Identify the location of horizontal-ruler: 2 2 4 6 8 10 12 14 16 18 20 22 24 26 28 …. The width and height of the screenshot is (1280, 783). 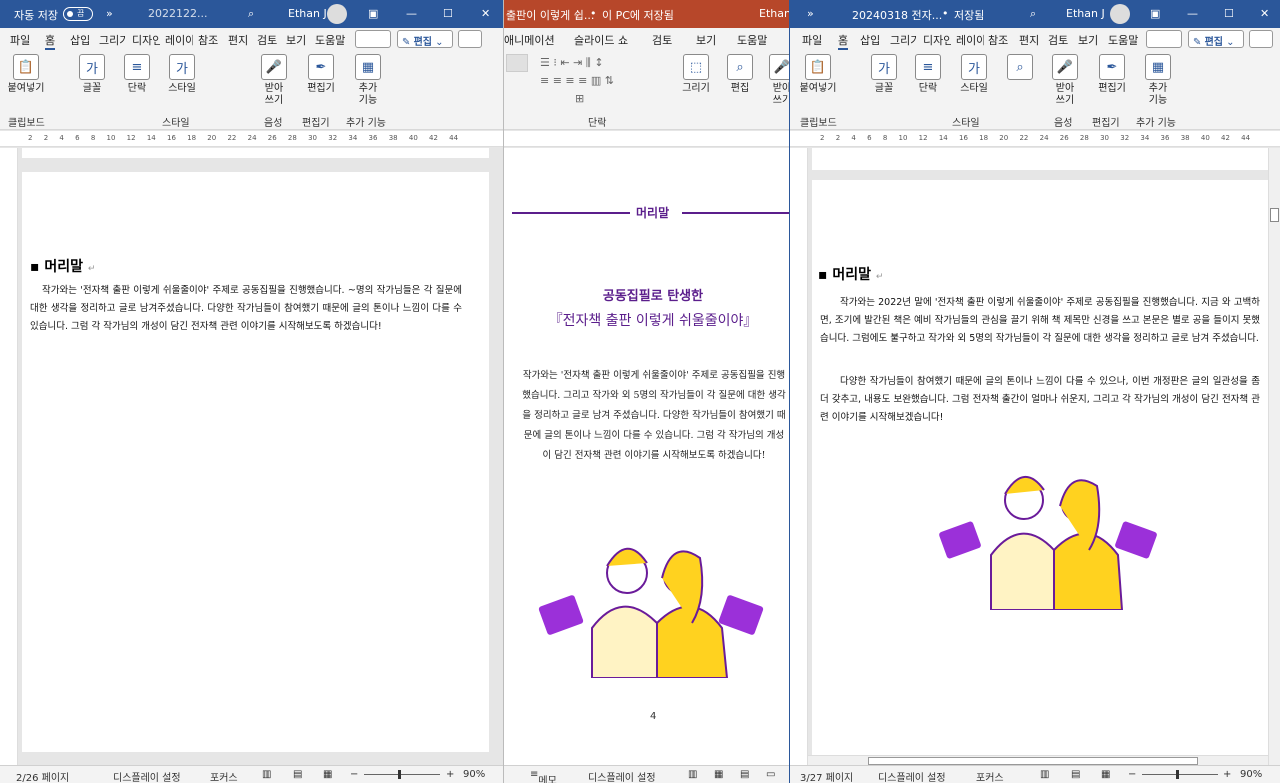
(251, 139).